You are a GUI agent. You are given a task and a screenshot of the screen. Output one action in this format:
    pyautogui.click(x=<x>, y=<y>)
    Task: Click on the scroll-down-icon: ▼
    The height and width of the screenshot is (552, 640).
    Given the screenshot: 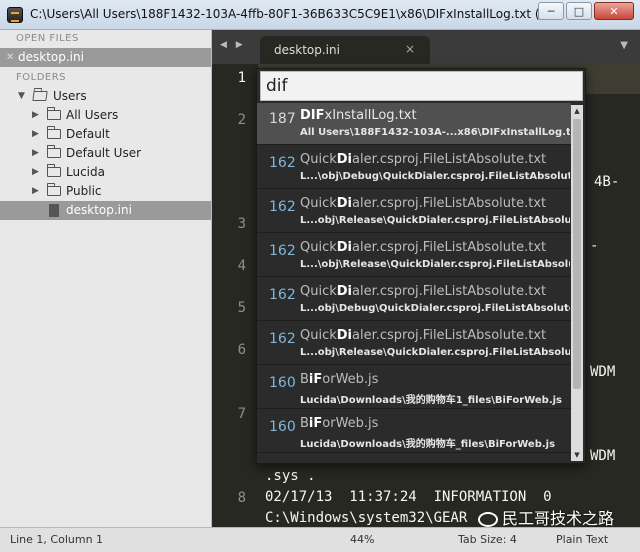 What is the action you would take?
    pyautogui.click(x=577, y=455)
    